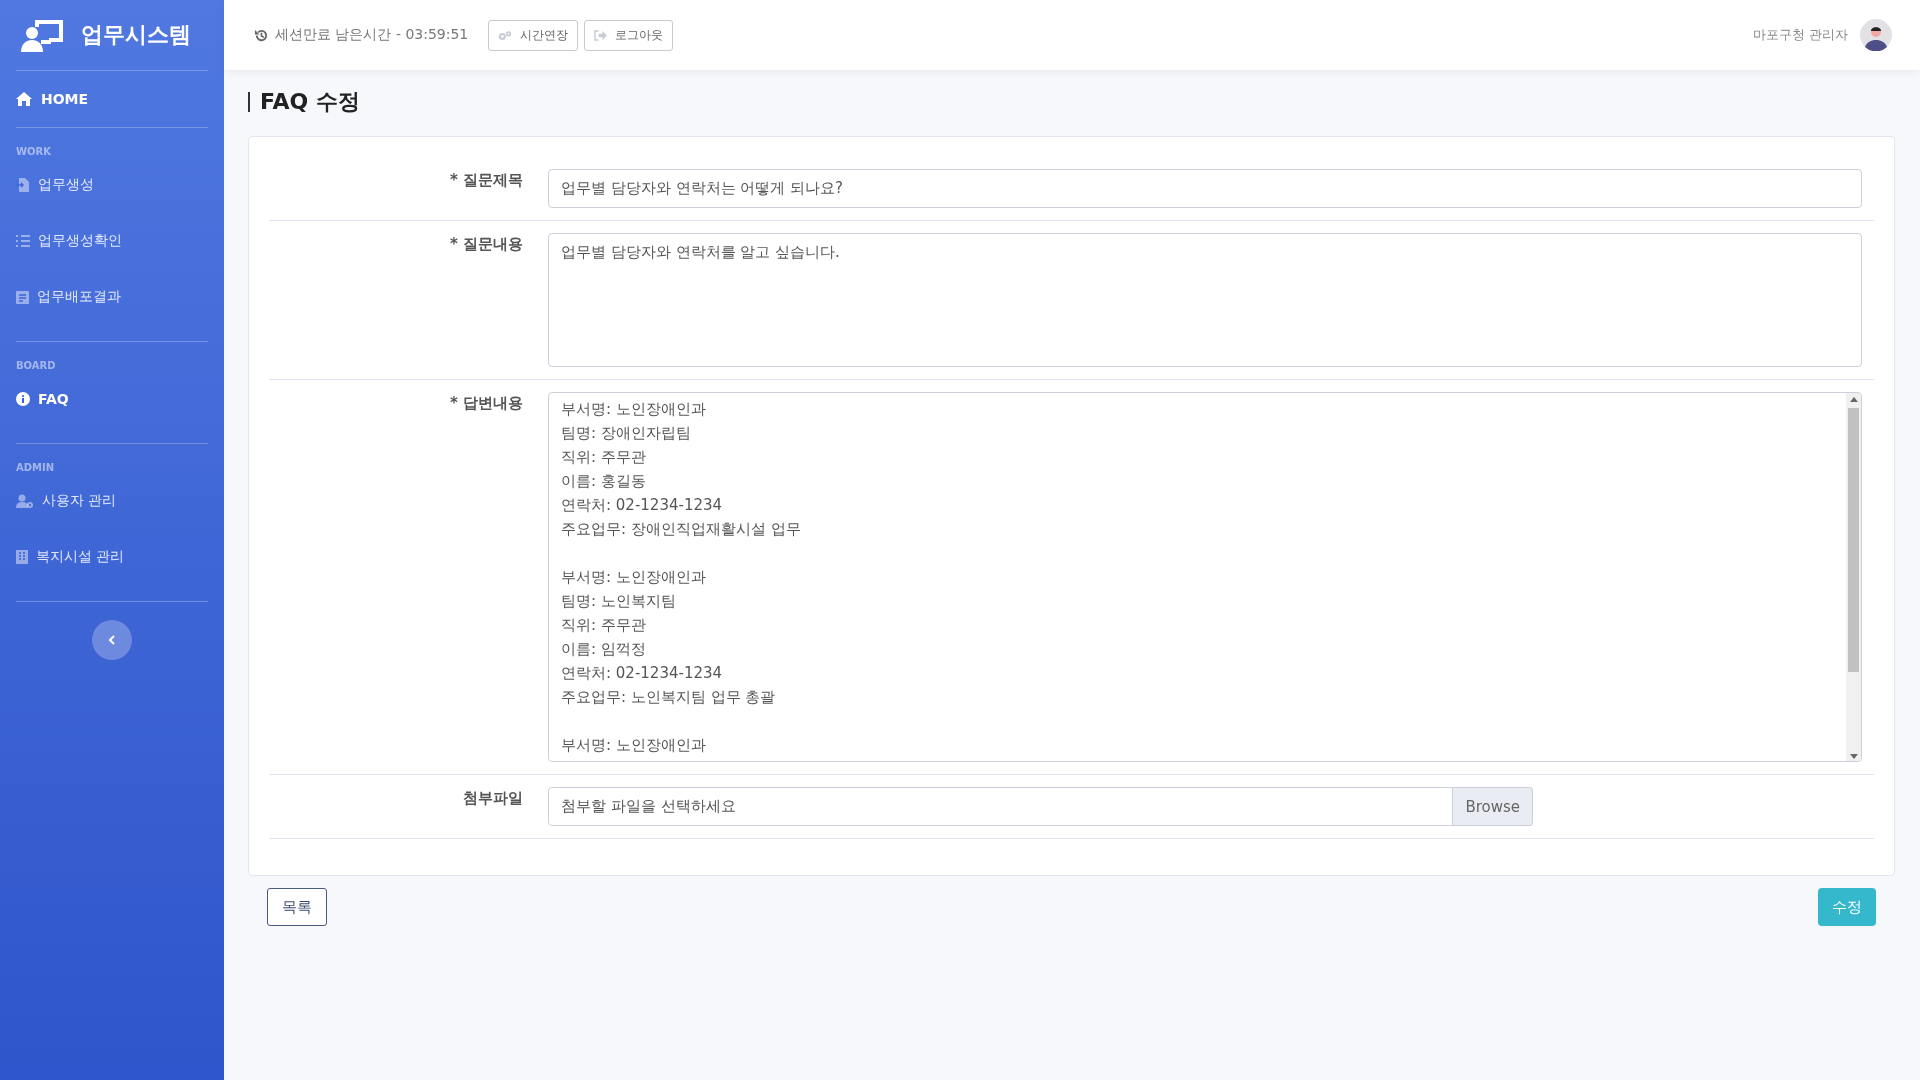 Image resolution: width=1920 pixels, height=1080 pixels. Describe the element at coordinates (297, 907) in the screenshot. I see `list-button: 목록` at that location.